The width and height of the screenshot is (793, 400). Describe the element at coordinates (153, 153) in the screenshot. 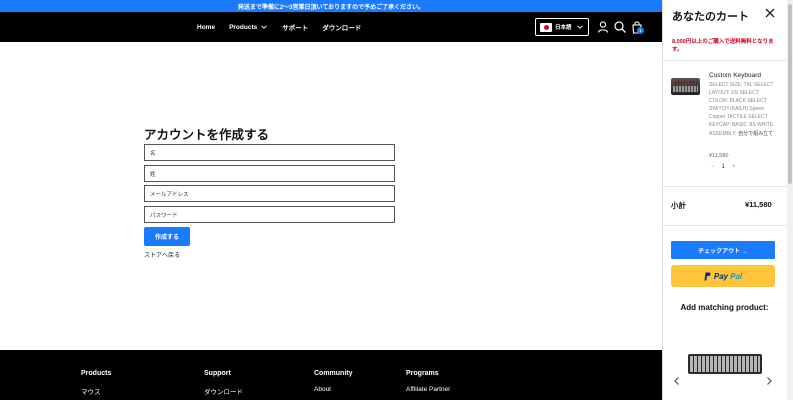

I see `first-name-placeholder: 名` at that location.